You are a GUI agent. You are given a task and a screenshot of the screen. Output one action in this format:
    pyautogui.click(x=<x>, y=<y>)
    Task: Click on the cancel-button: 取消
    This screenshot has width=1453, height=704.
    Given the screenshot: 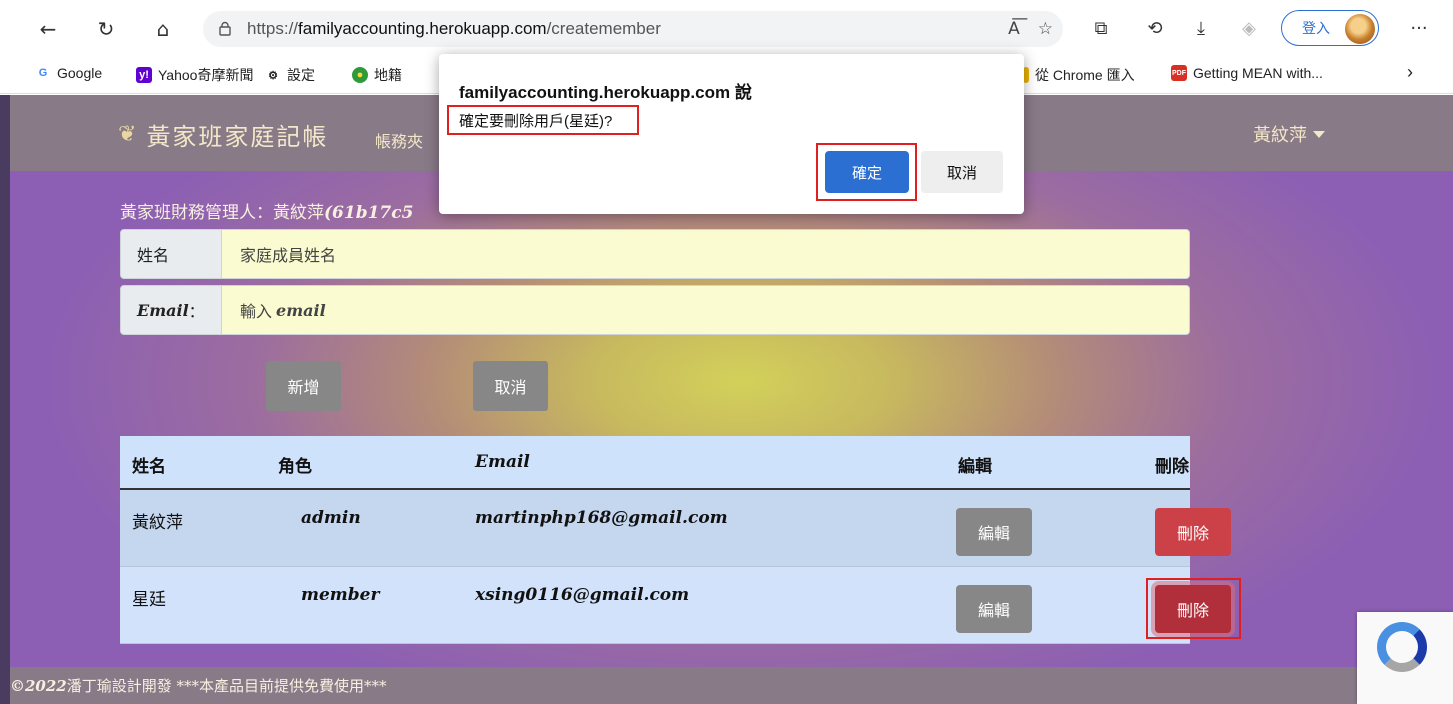 What is the action you would take?
    pyautogui.click(x=510, y=386)
    